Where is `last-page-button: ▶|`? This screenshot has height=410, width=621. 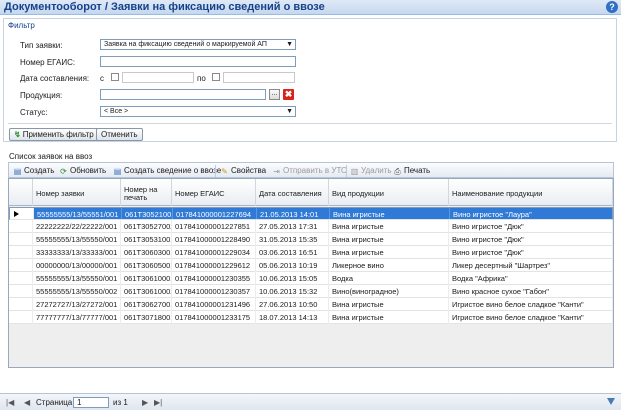
last-page-button: ▶| is located at coordinates (158, 402).